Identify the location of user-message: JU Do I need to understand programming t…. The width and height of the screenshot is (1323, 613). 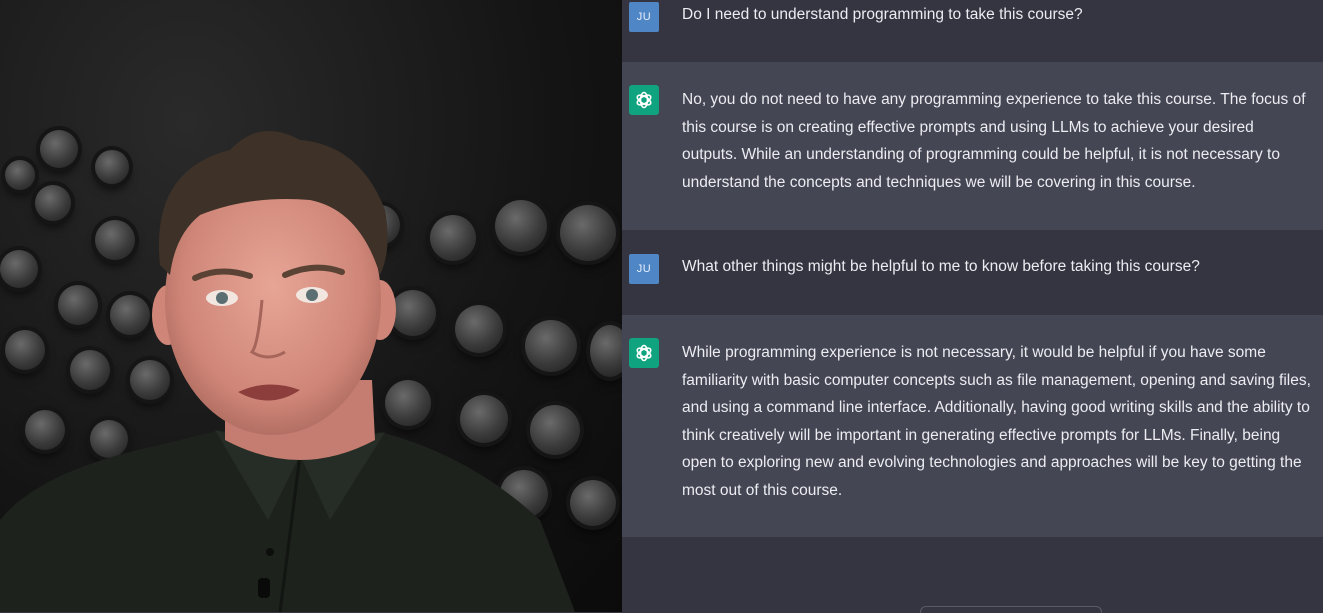
(972, 31).